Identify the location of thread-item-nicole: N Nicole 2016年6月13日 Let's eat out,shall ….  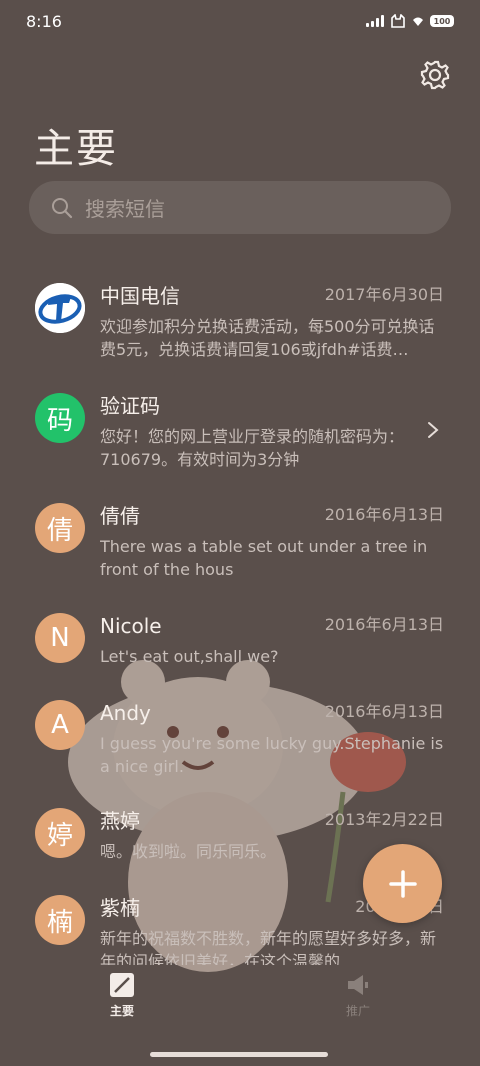
(240, 663).